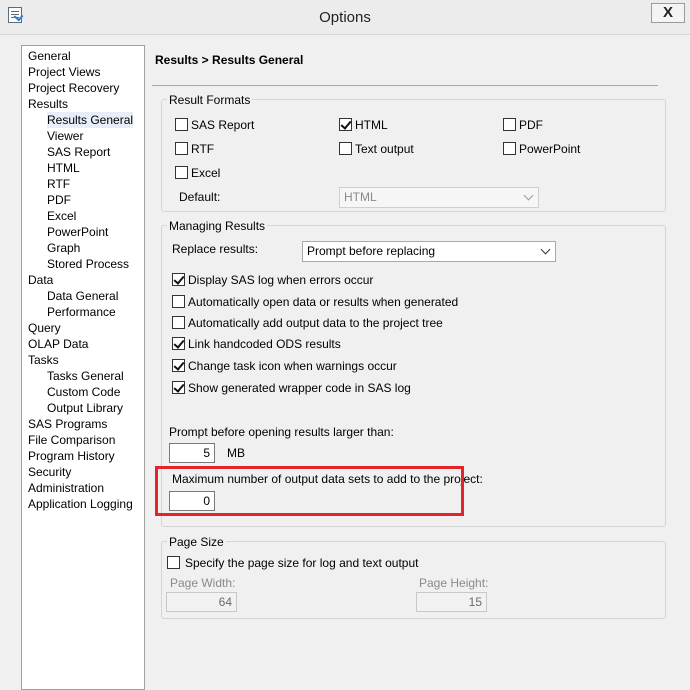  Describe the element at coordinates (90, 120) in the screenshot. I see `nav-item-results-general: Results General` at that location.